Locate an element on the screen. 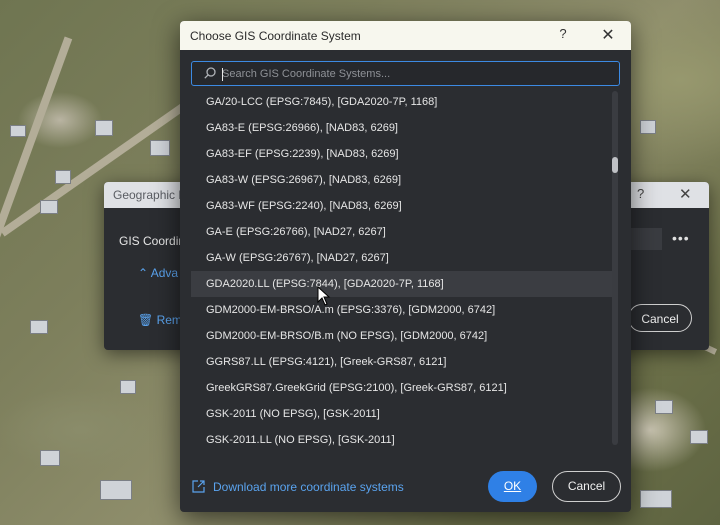  expand-icon: ⌃ is located at coordinates (144, 273).